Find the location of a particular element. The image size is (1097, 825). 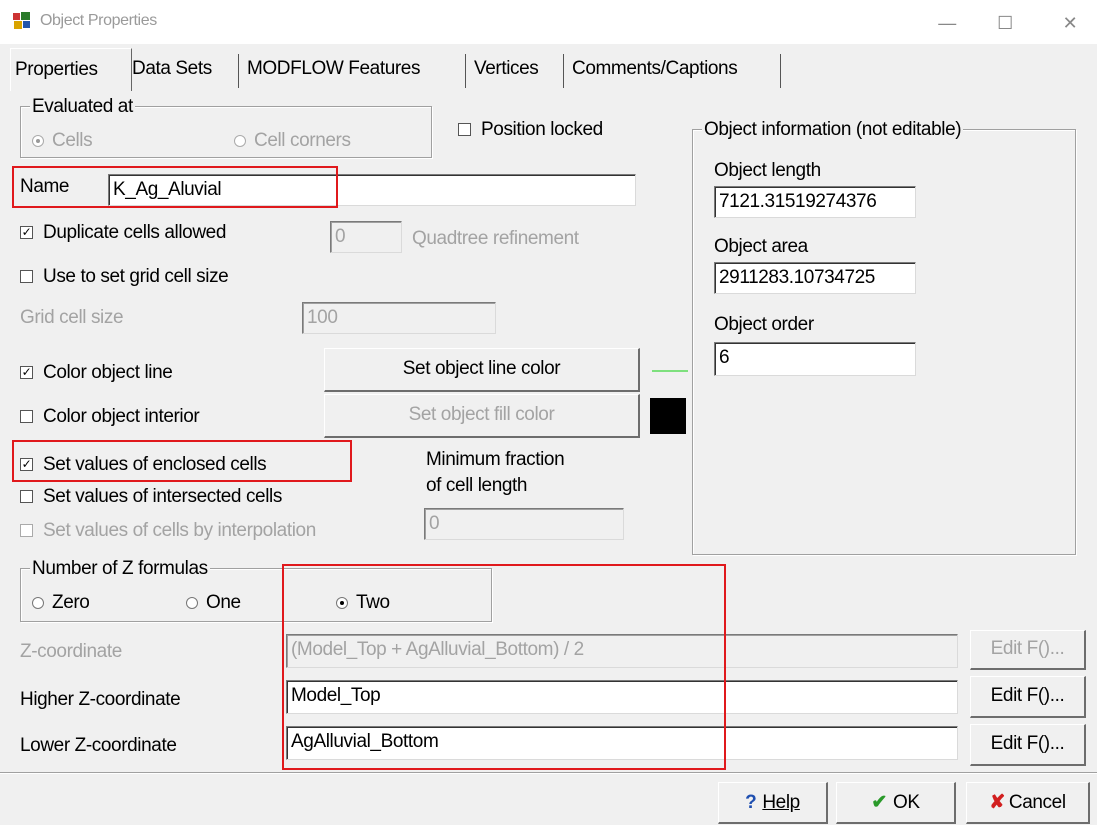

tab-data-sets: Data Sets is located at coordinates (172, 69).